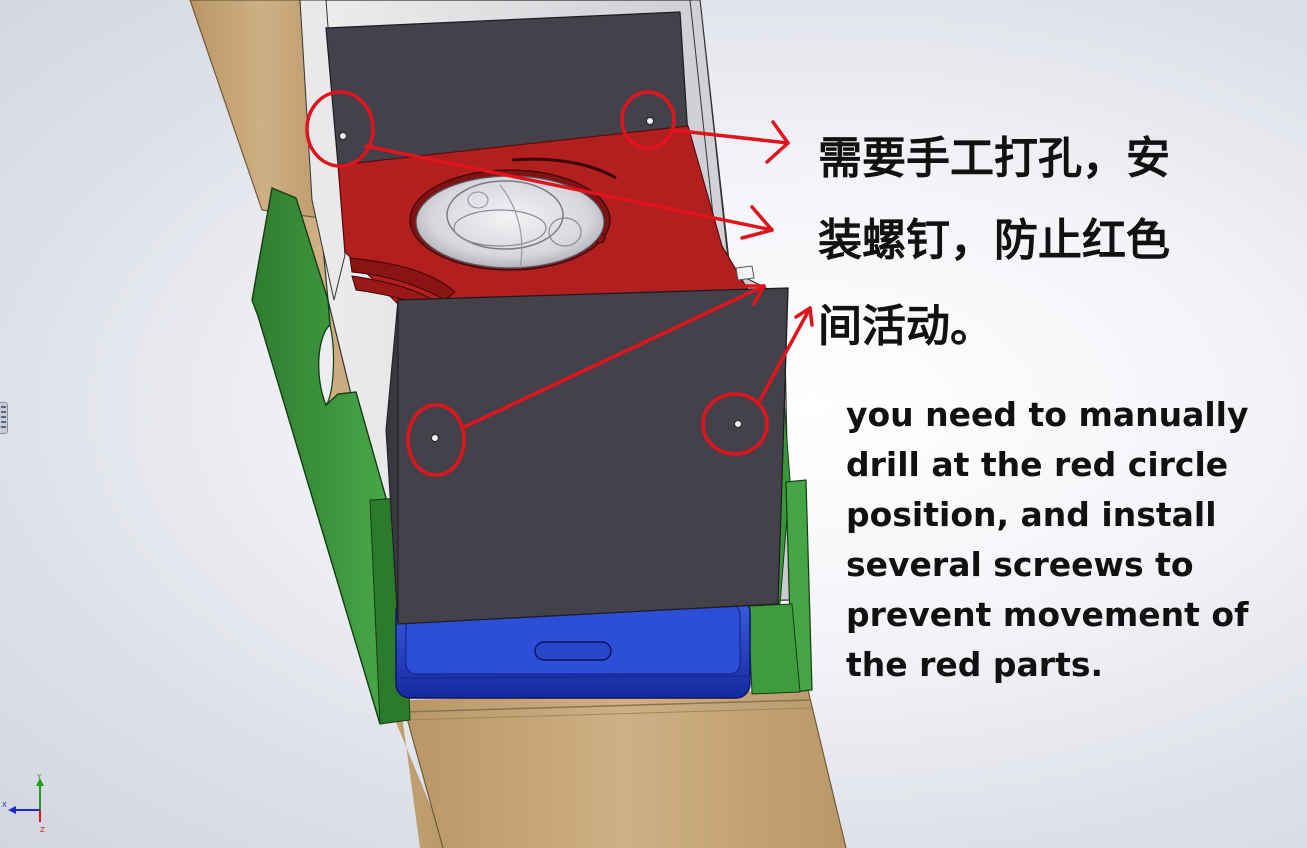 Image resolution: width=1307 pixels, height=848 pixels. Describe the element at coordinates (1031, 514) in the screenshot. I see `annotation-en-line-3: position, and install` at that location.